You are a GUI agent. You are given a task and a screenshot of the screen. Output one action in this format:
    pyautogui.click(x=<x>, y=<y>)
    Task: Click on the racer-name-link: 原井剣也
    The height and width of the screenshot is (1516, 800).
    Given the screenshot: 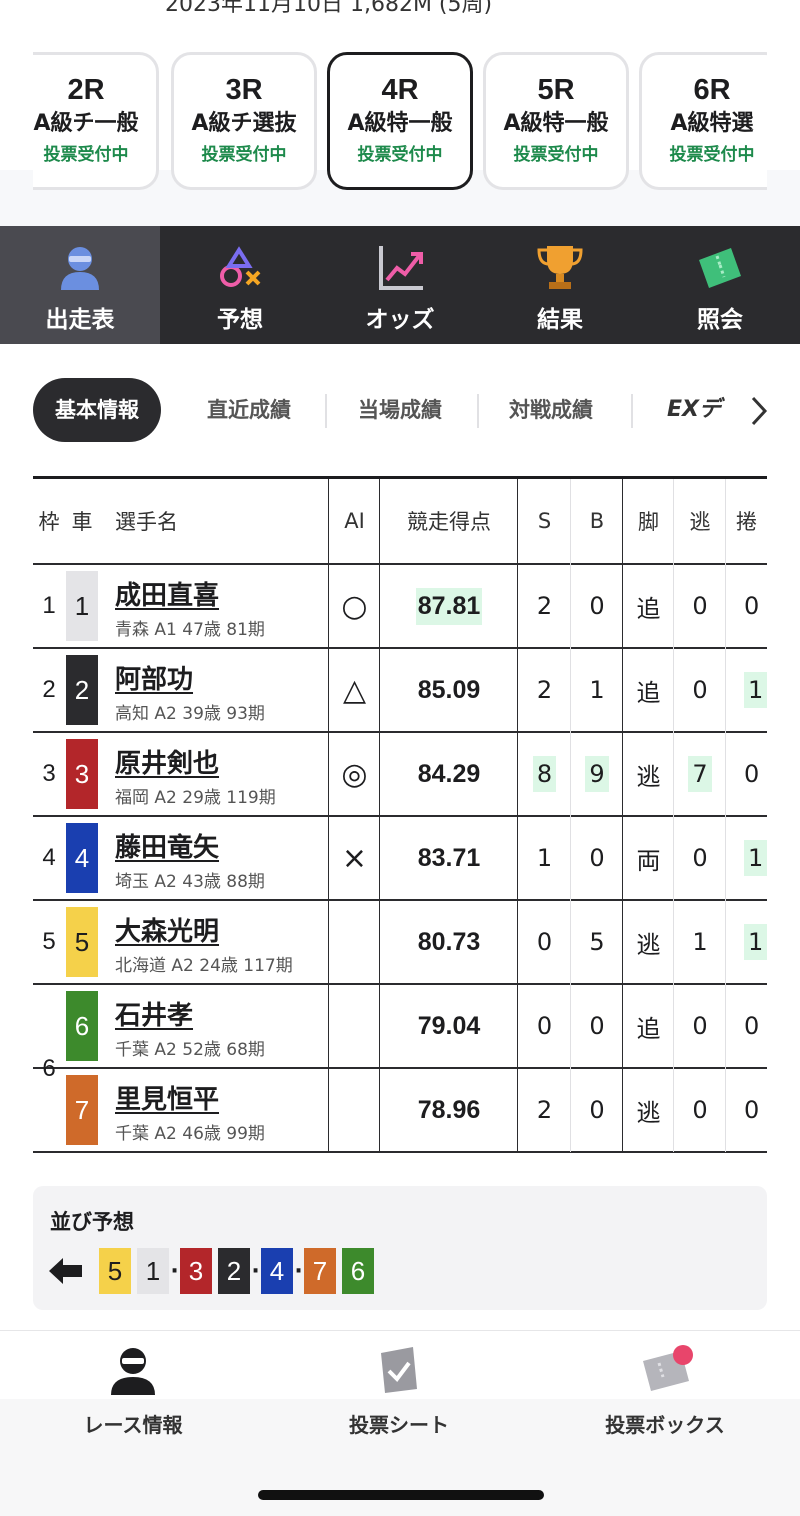 What is the action you would take?
    pyautogui.click(x=167, y=761)
    